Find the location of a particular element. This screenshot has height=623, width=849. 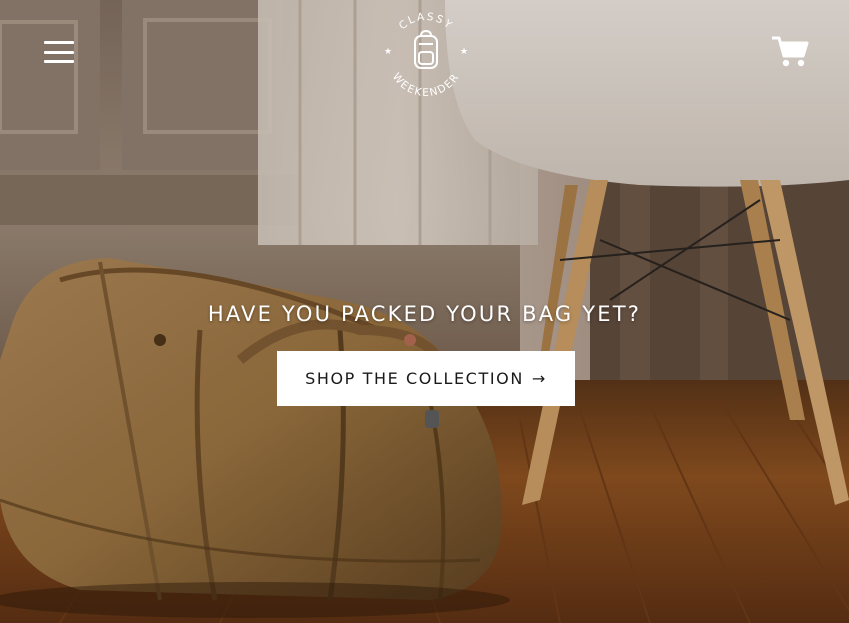

logo-bottom-text: WEEKENDER is located at coordinates (425, 85).